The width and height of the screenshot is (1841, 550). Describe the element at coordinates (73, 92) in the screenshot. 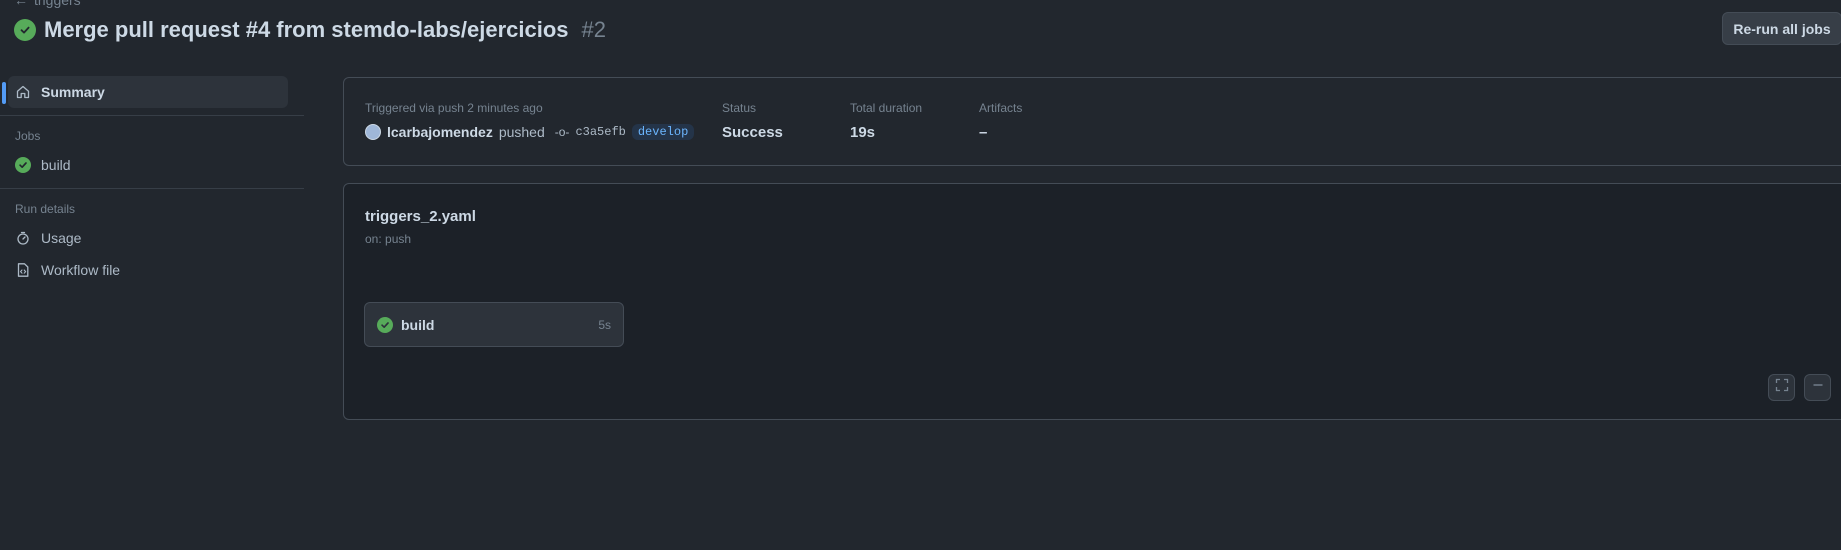

I see `sidebar-item-label: Summary` at that location.